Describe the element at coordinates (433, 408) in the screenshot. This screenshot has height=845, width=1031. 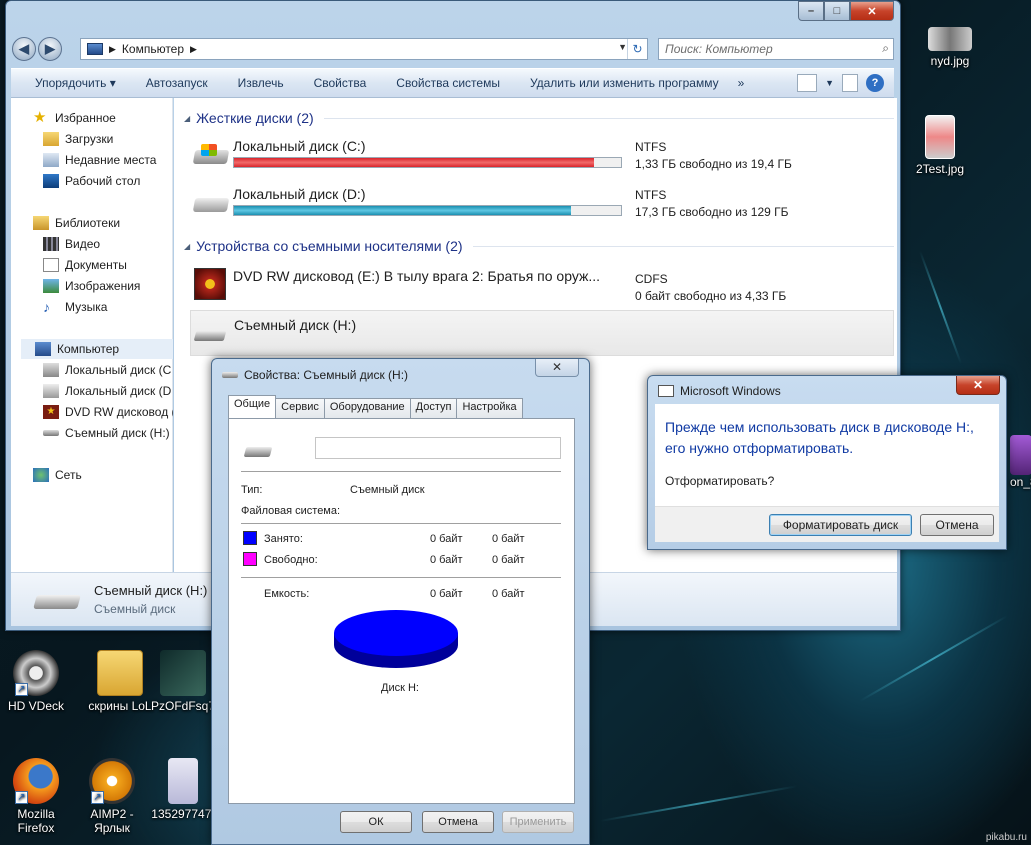
I see `tab-sharing: Доступ` at that location.